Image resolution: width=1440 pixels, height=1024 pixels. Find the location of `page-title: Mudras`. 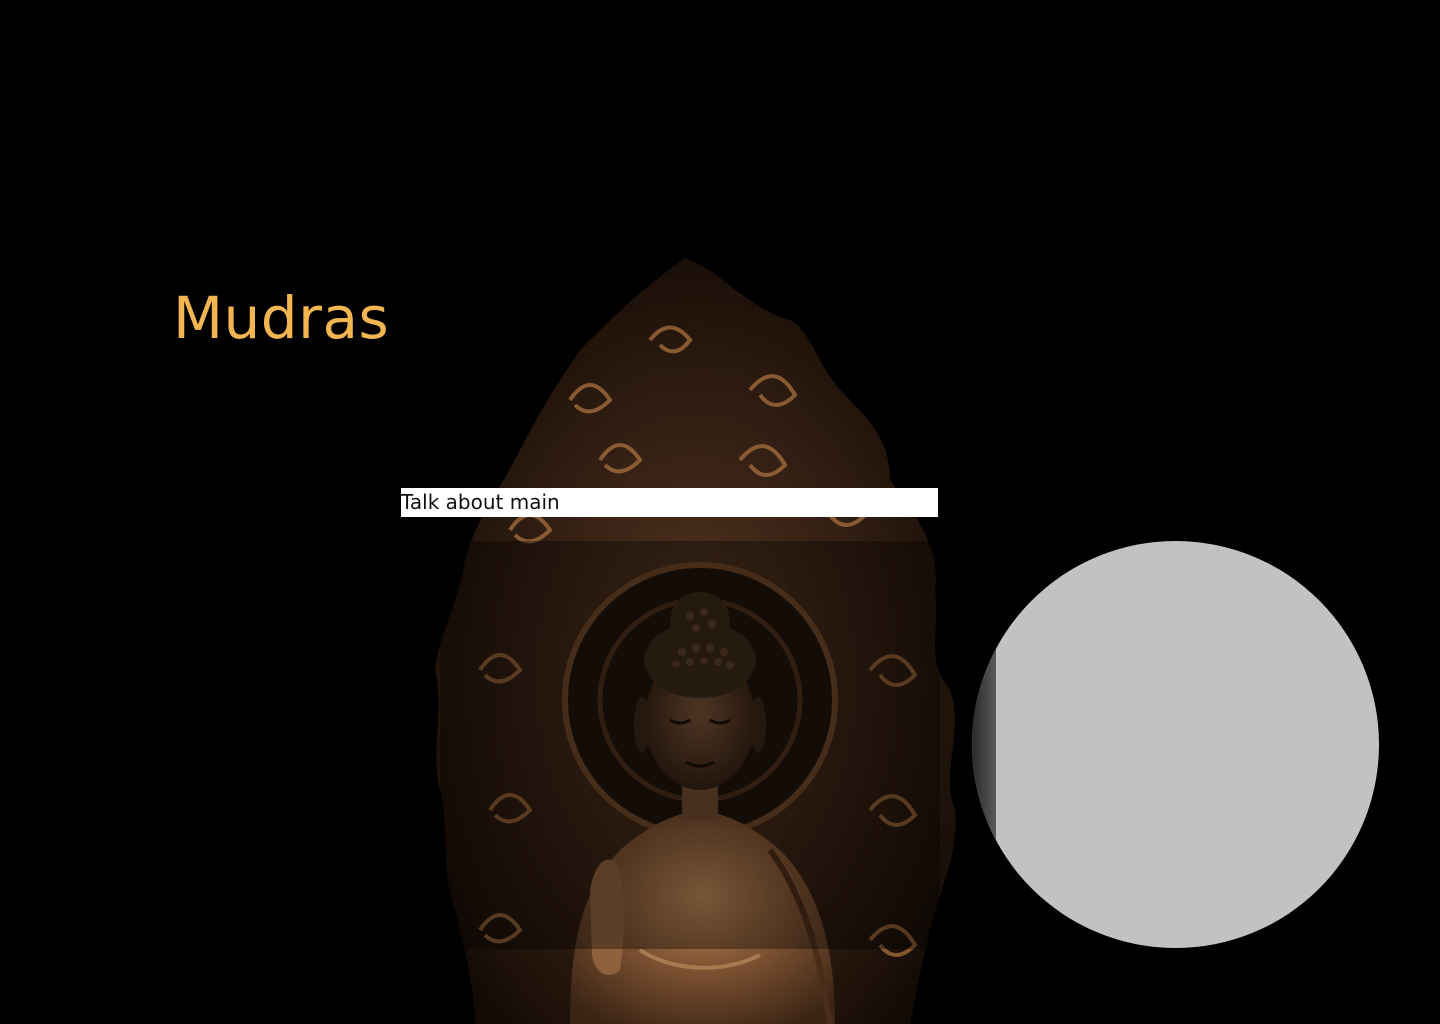

page-title: Mudras is located at coordinates (281, 318).